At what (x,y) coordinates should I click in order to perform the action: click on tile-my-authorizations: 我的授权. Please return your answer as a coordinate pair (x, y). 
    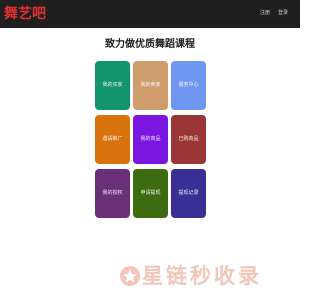
    Looking at the image, I should click on (112, 193).